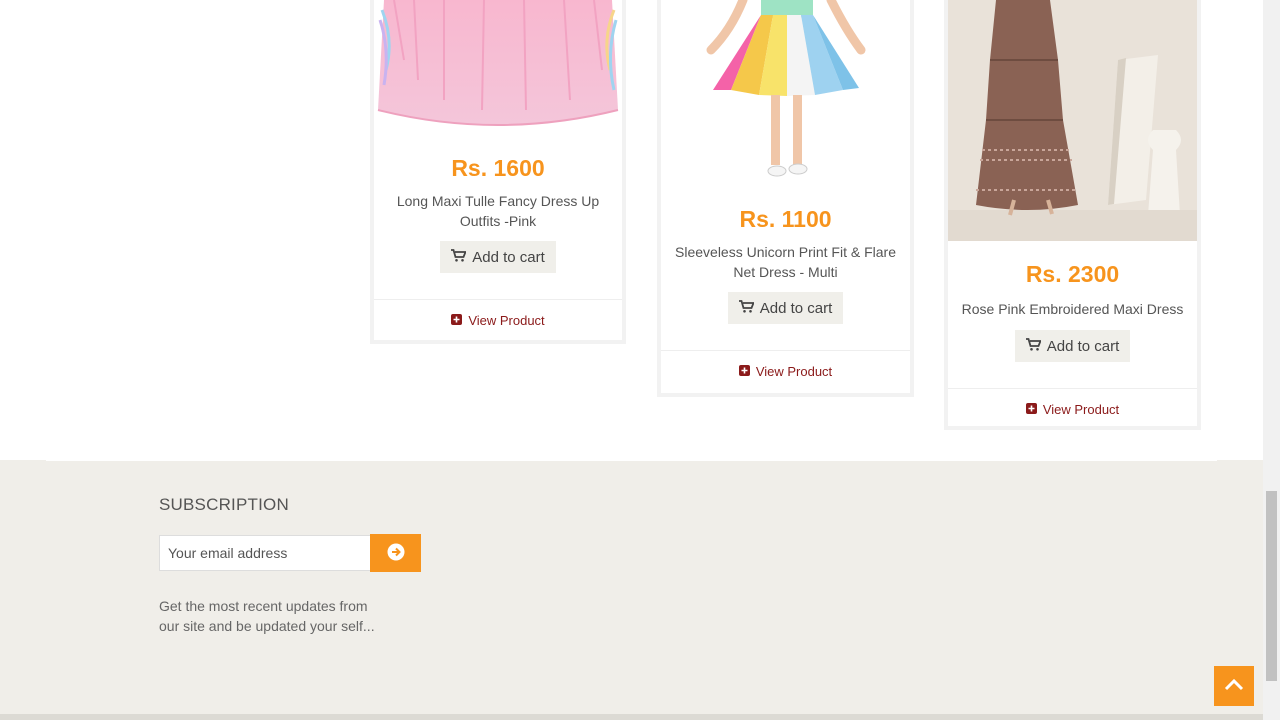 Image resolution: width=1280 pixels, height=720 pixels. What do you see at coordinates (785, 95) in the screenshot?
I see `product-image-unicorn-dress` at bounding box center [785, 95].